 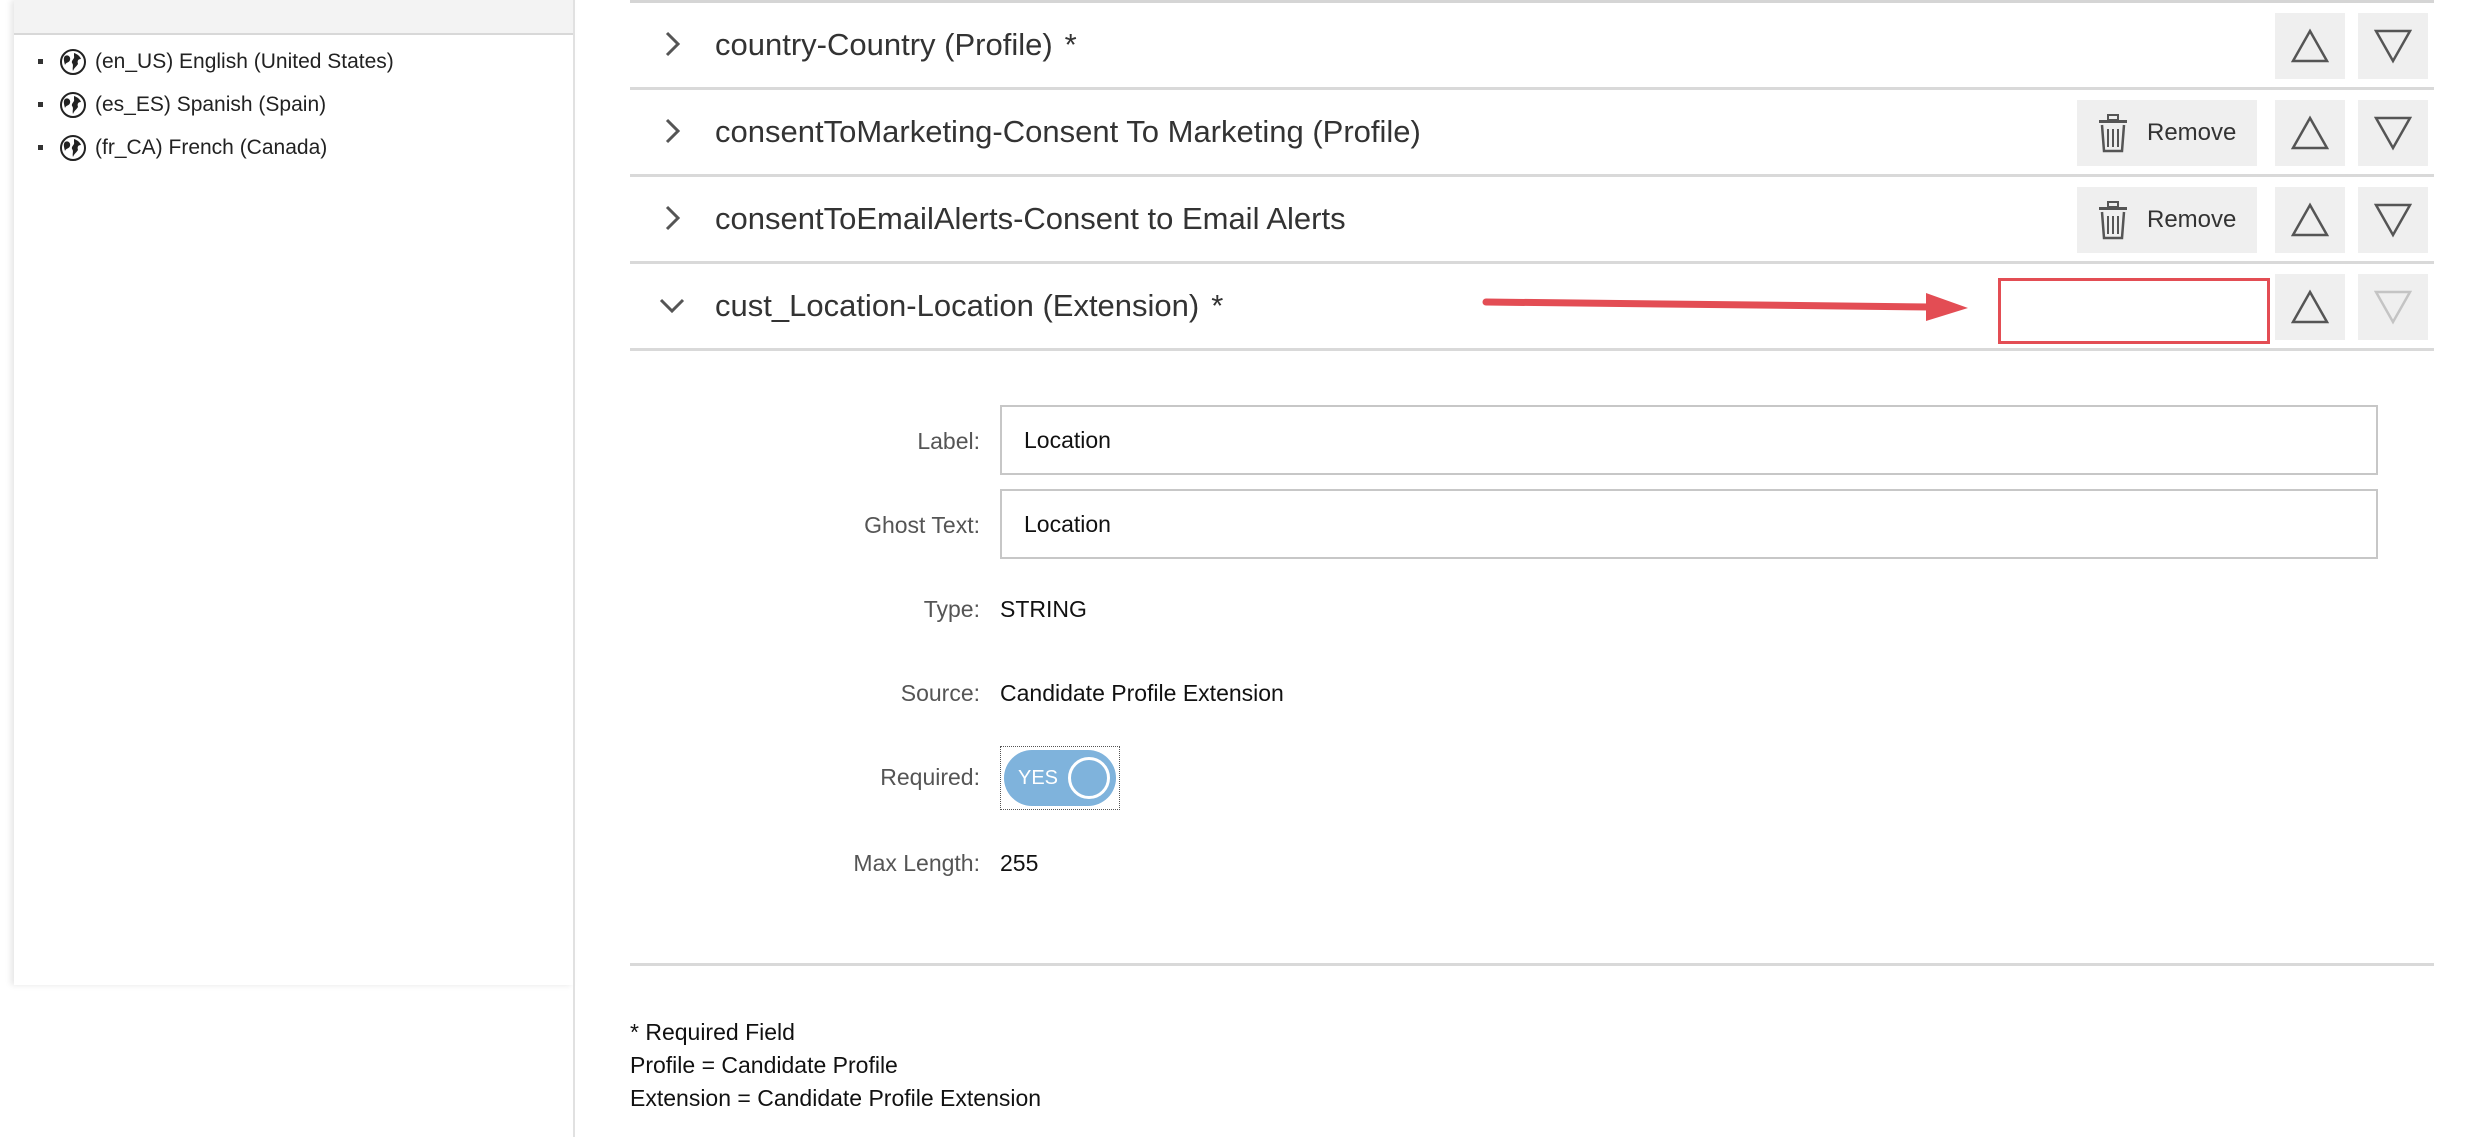 What do you see at coordinates (1019, 863) in the screenshot?
I see `max-length-value: 255` at bounding box center [1019, 863].